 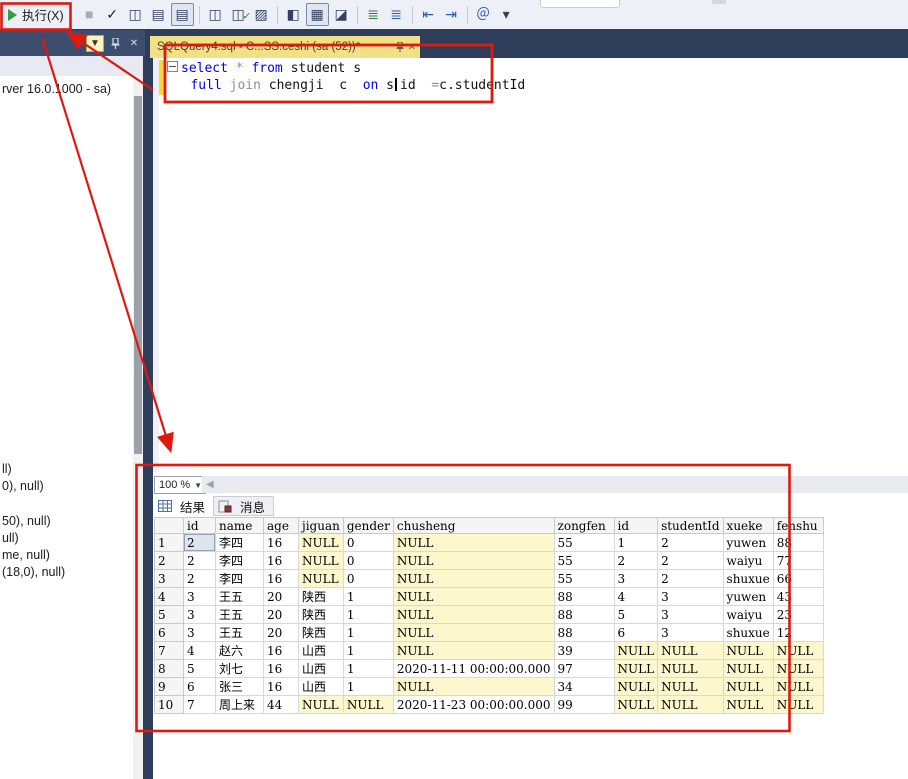 I want to click on grid-cell: 张三, so click(x=239, y=686).